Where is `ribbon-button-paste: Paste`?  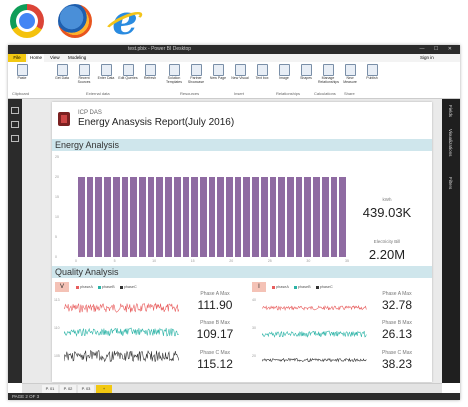 ribbon-button-paste: Paste is located at coordinates (22, 77).